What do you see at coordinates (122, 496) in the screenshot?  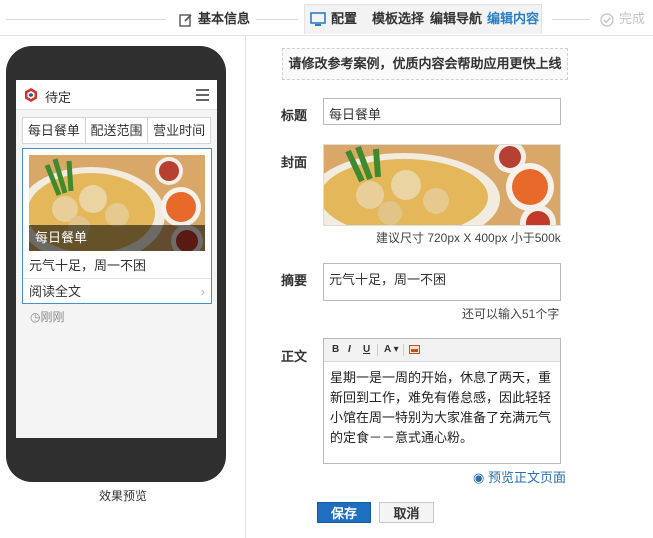 I see `preview-caption: 效果预览` at bounding box center [122, 496].